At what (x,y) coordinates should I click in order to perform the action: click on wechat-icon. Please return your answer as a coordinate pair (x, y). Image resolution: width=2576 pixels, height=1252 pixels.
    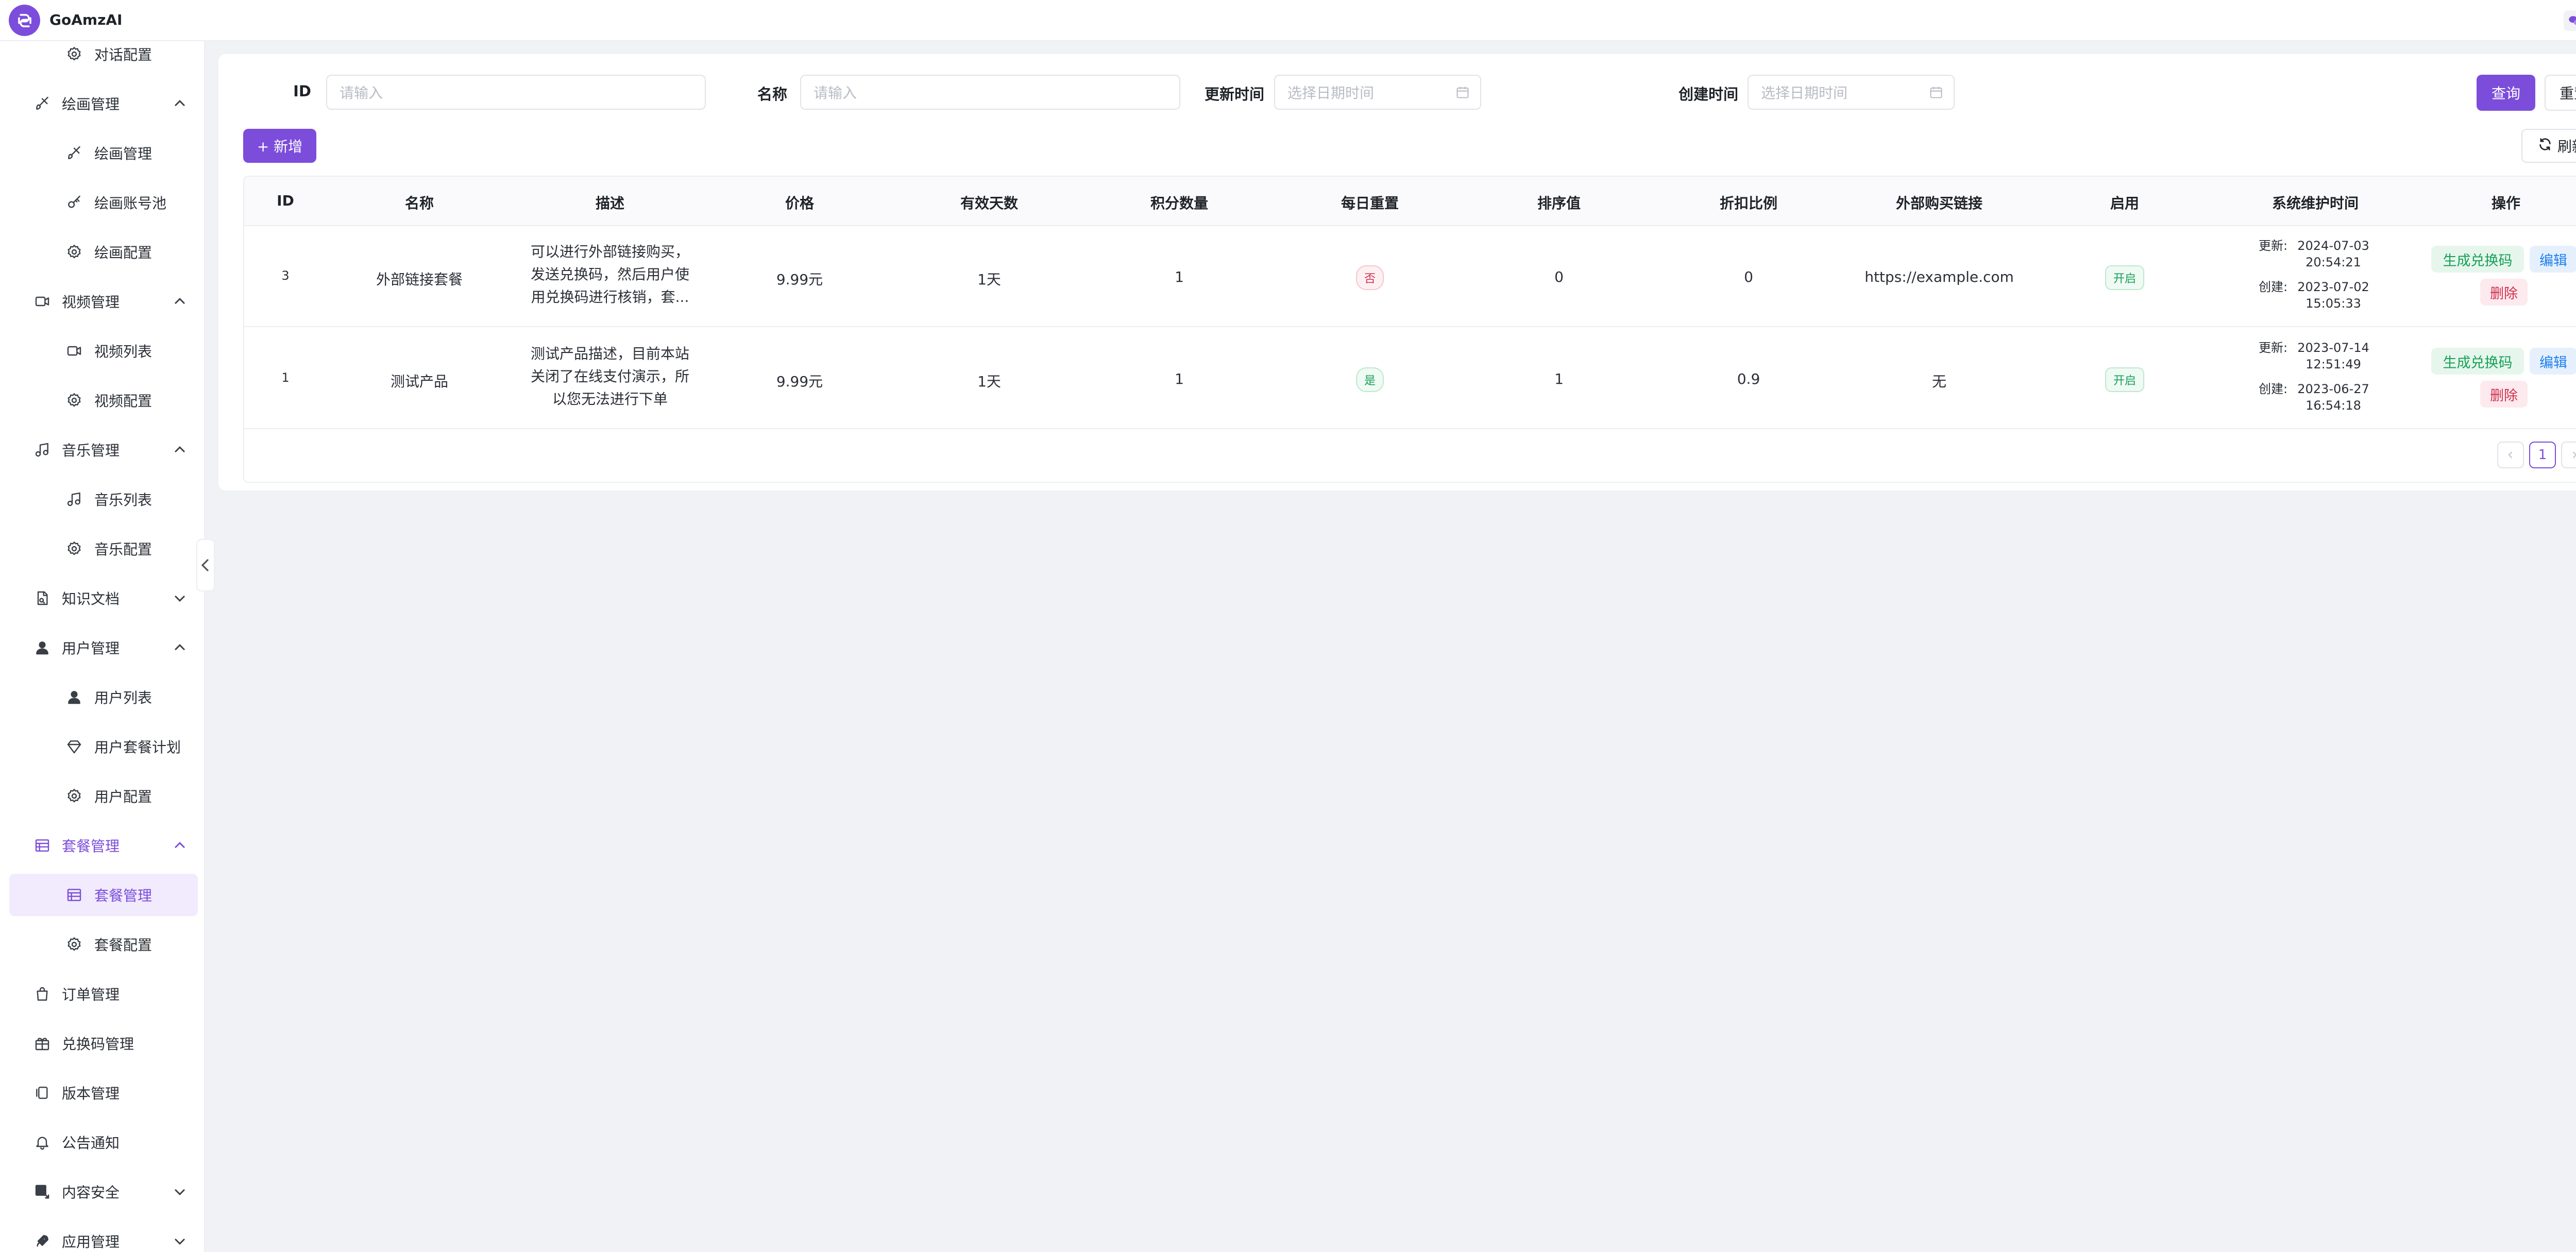
    Looking at the image, I should click on (2570, 20).